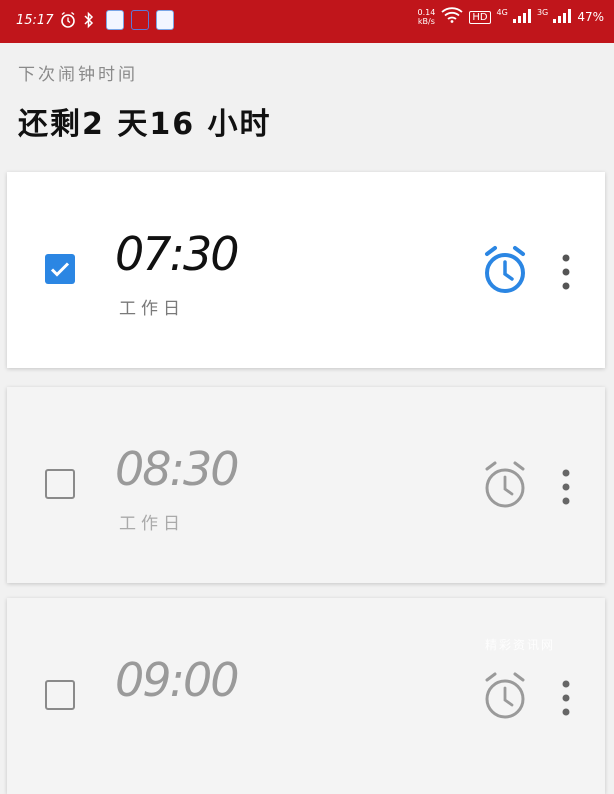  What do you see at coordinates (177, 680) in the screenshot?
I see `alarm-time: 09:00` at bounding box center [177, 680].